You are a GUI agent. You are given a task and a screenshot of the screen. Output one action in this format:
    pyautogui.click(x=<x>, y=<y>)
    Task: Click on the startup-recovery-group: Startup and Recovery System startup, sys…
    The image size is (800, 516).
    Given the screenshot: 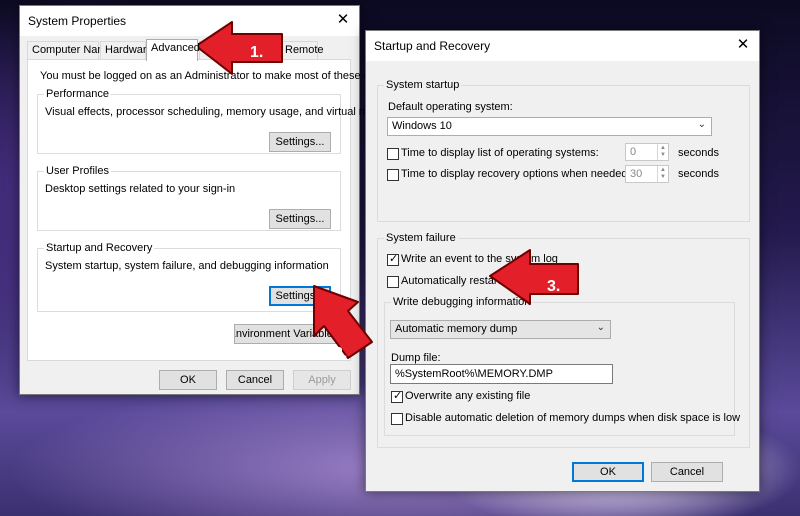 What is the action you would take?
    pyautogui.click(x=189, y=277)
    